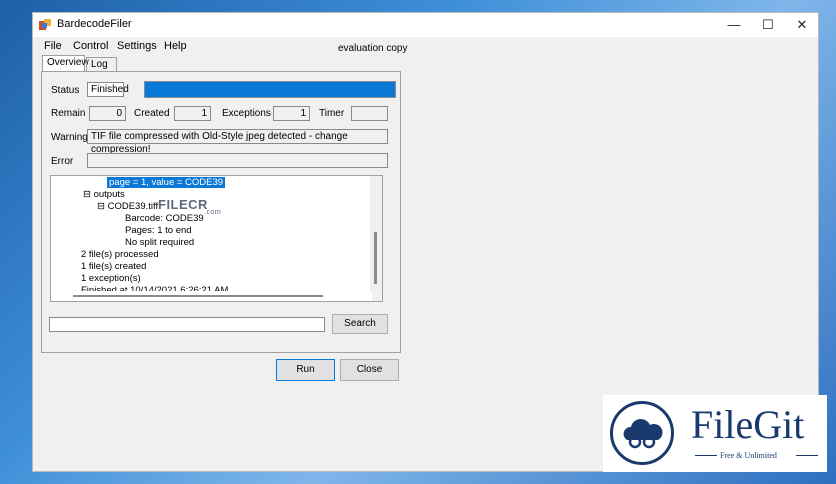  I want to click on menu-control: Control, so click(90, 46).